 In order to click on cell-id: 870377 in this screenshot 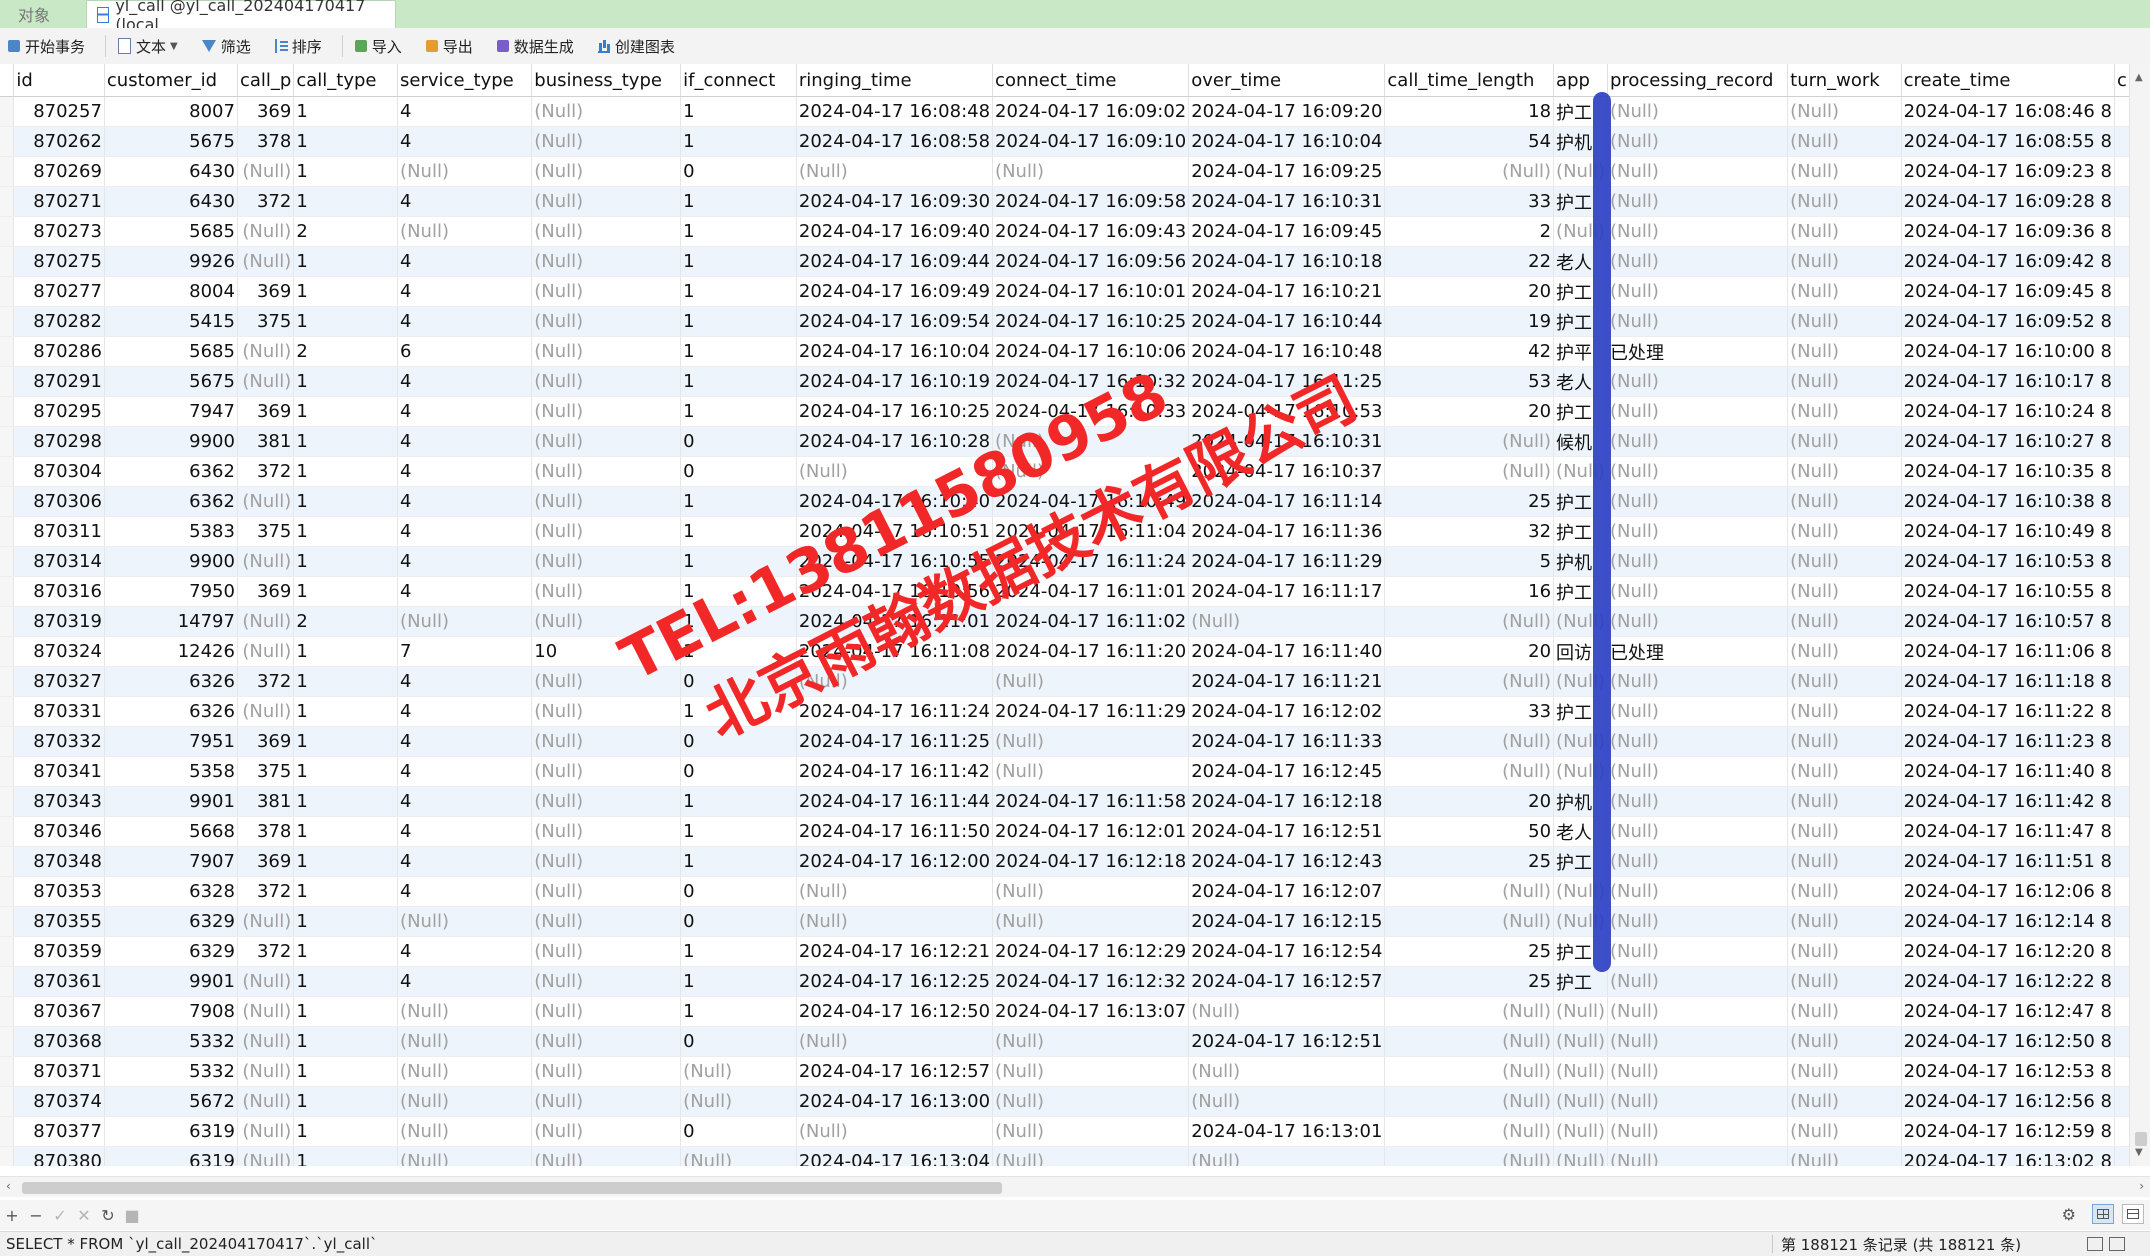, I will do `click(59, 1131)`.